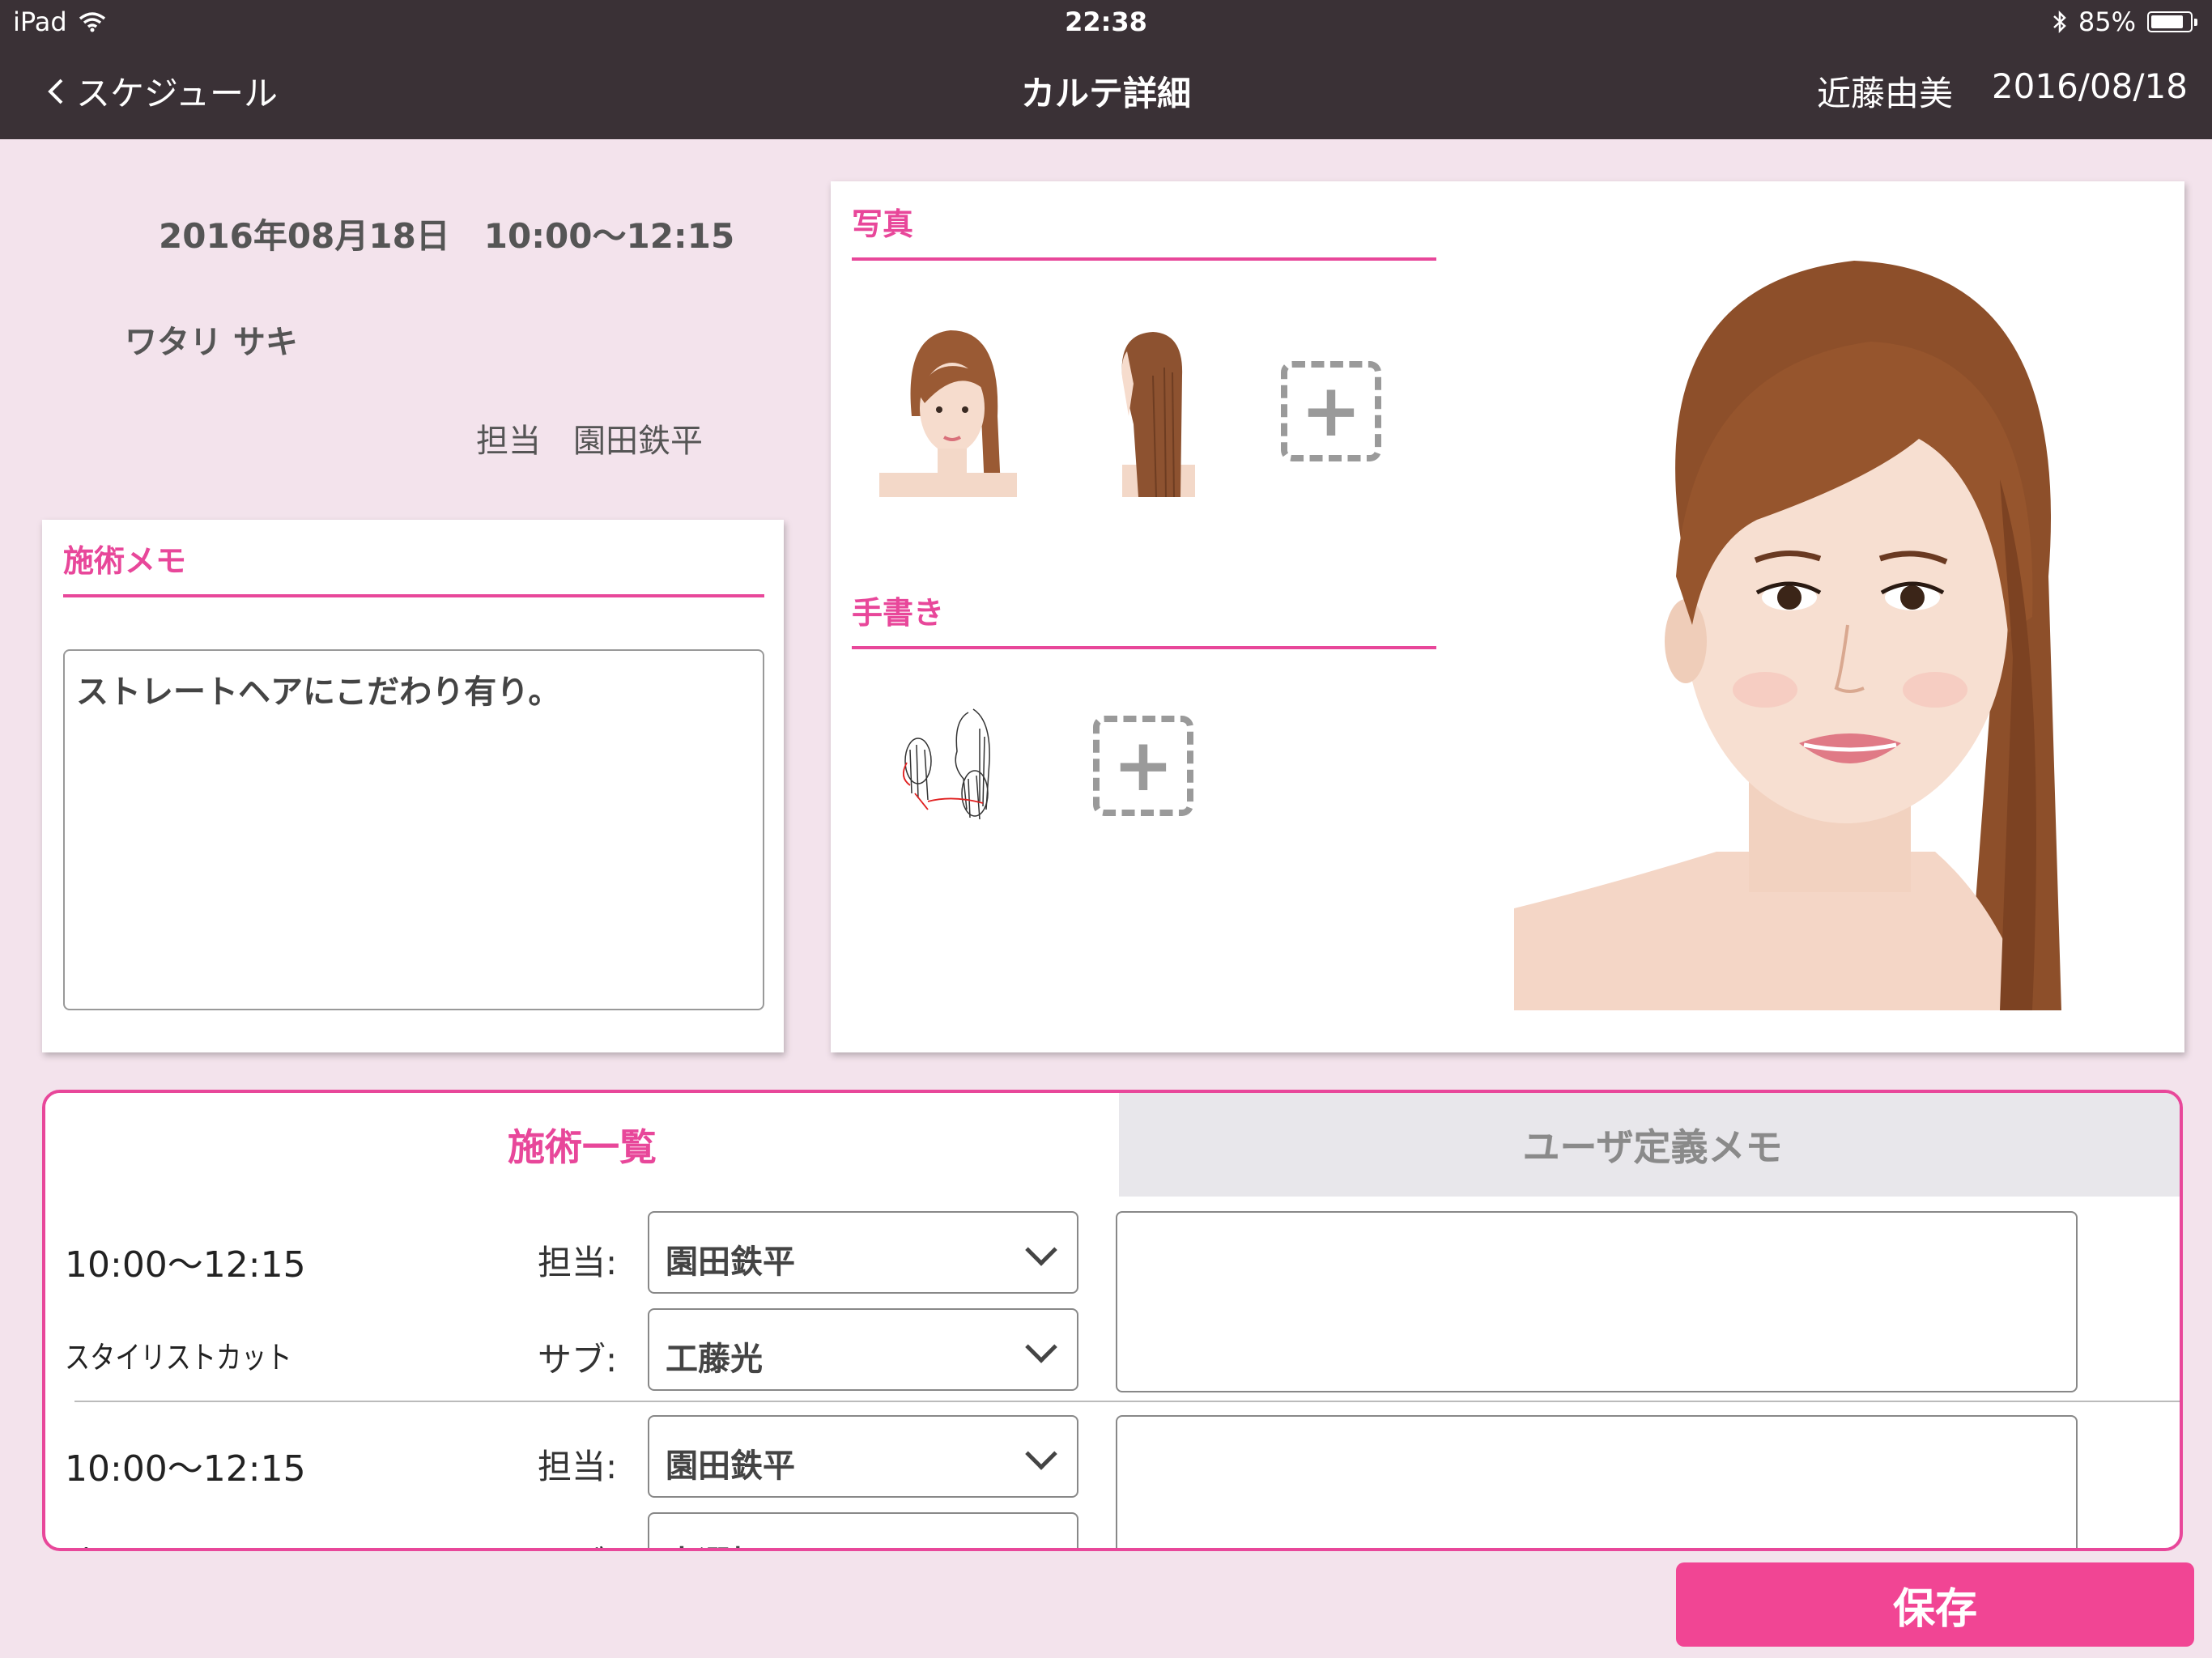  Describe the element at coordinates (1825, 623) in the screenshot. I see `main-photo` at that location.